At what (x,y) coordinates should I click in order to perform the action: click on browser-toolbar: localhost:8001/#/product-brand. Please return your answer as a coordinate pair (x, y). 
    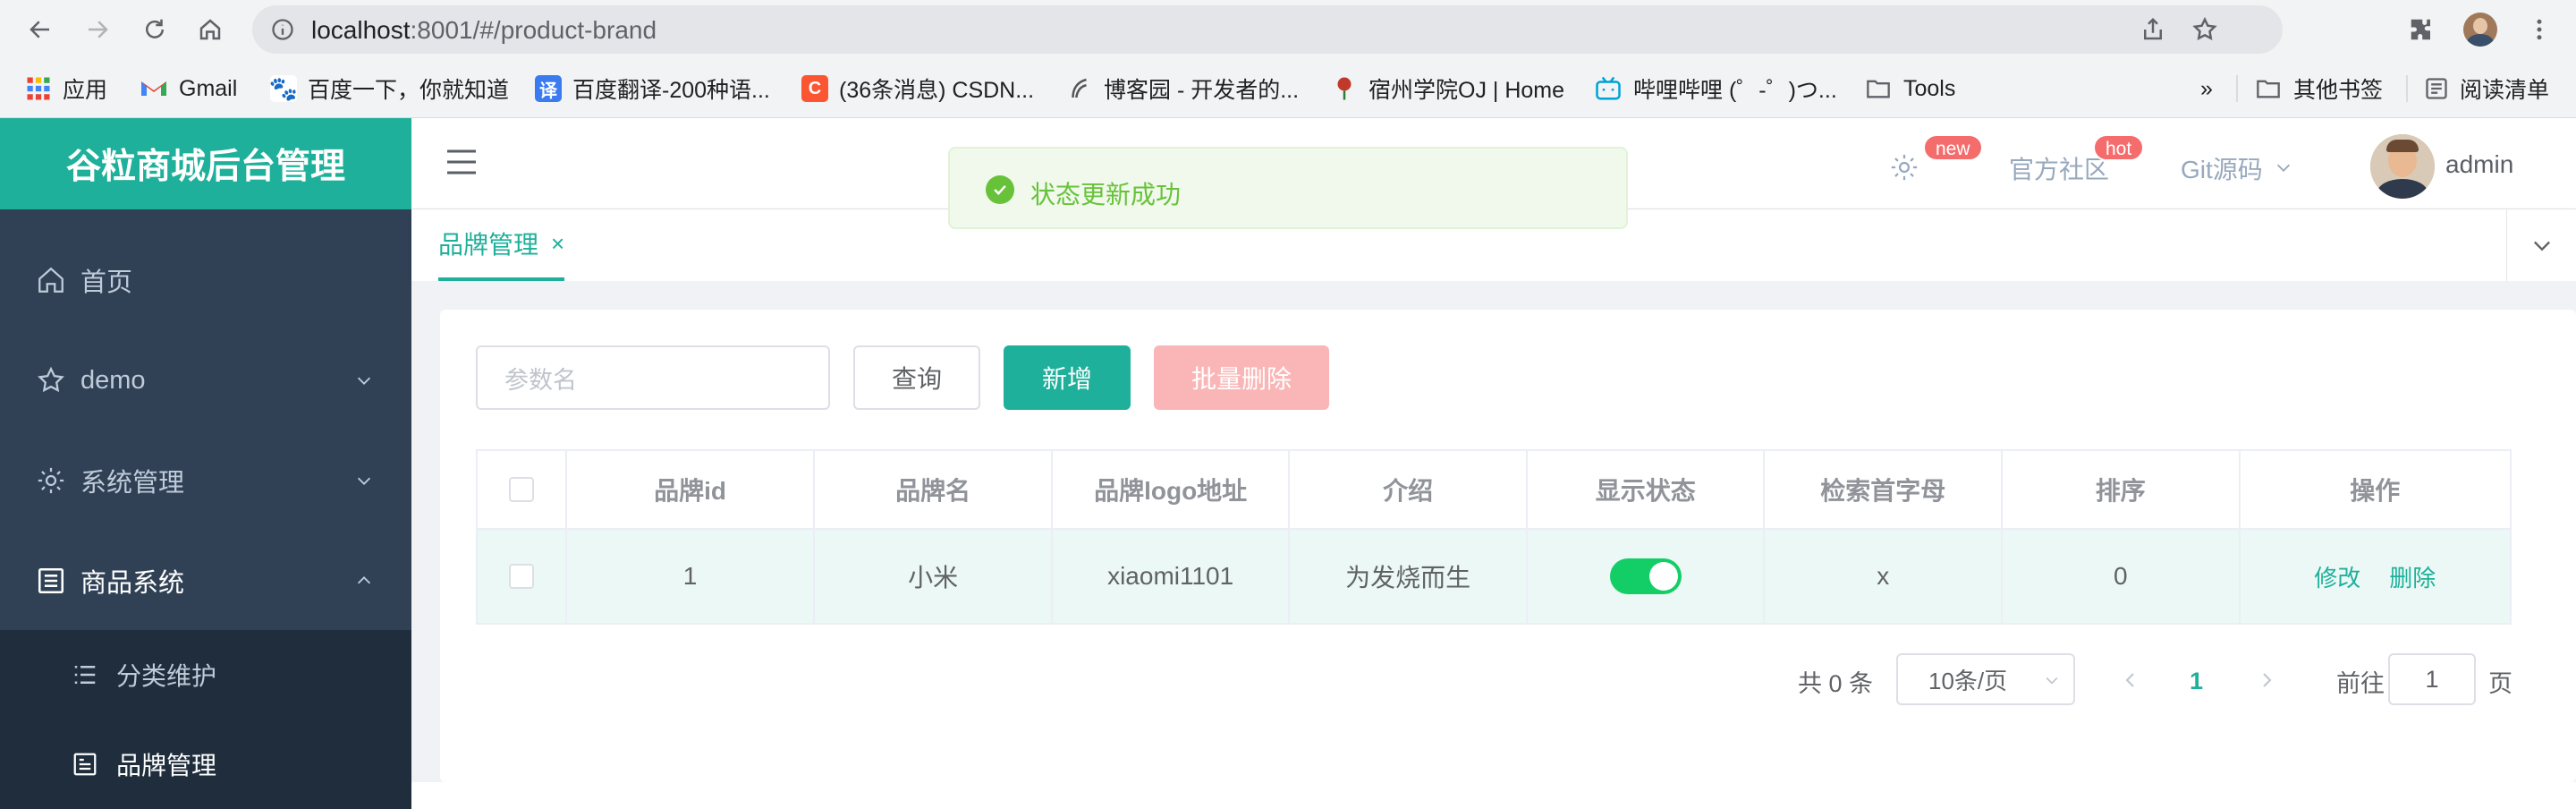
    Looking at the image, I should click on (1288, 29).